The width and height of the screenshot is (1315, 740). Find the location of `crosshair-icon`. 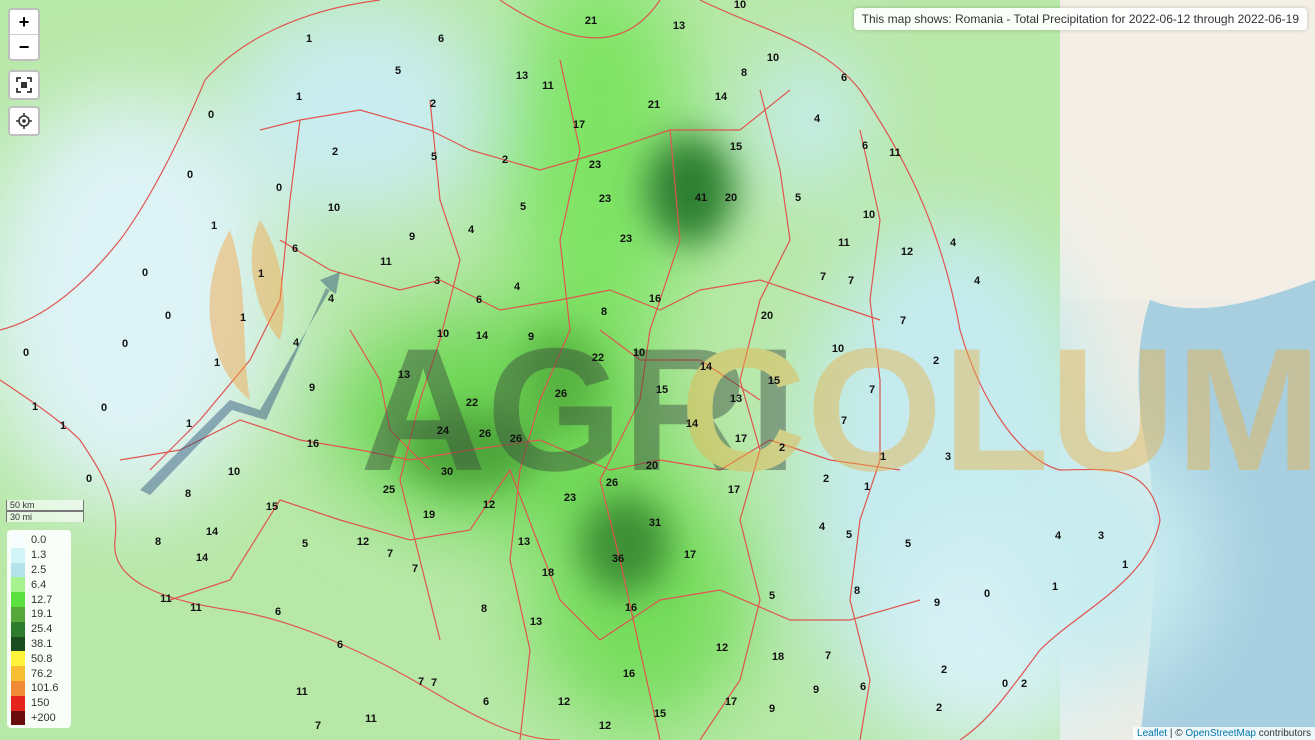

crosshair-icon is located at coordinates (24, 121).